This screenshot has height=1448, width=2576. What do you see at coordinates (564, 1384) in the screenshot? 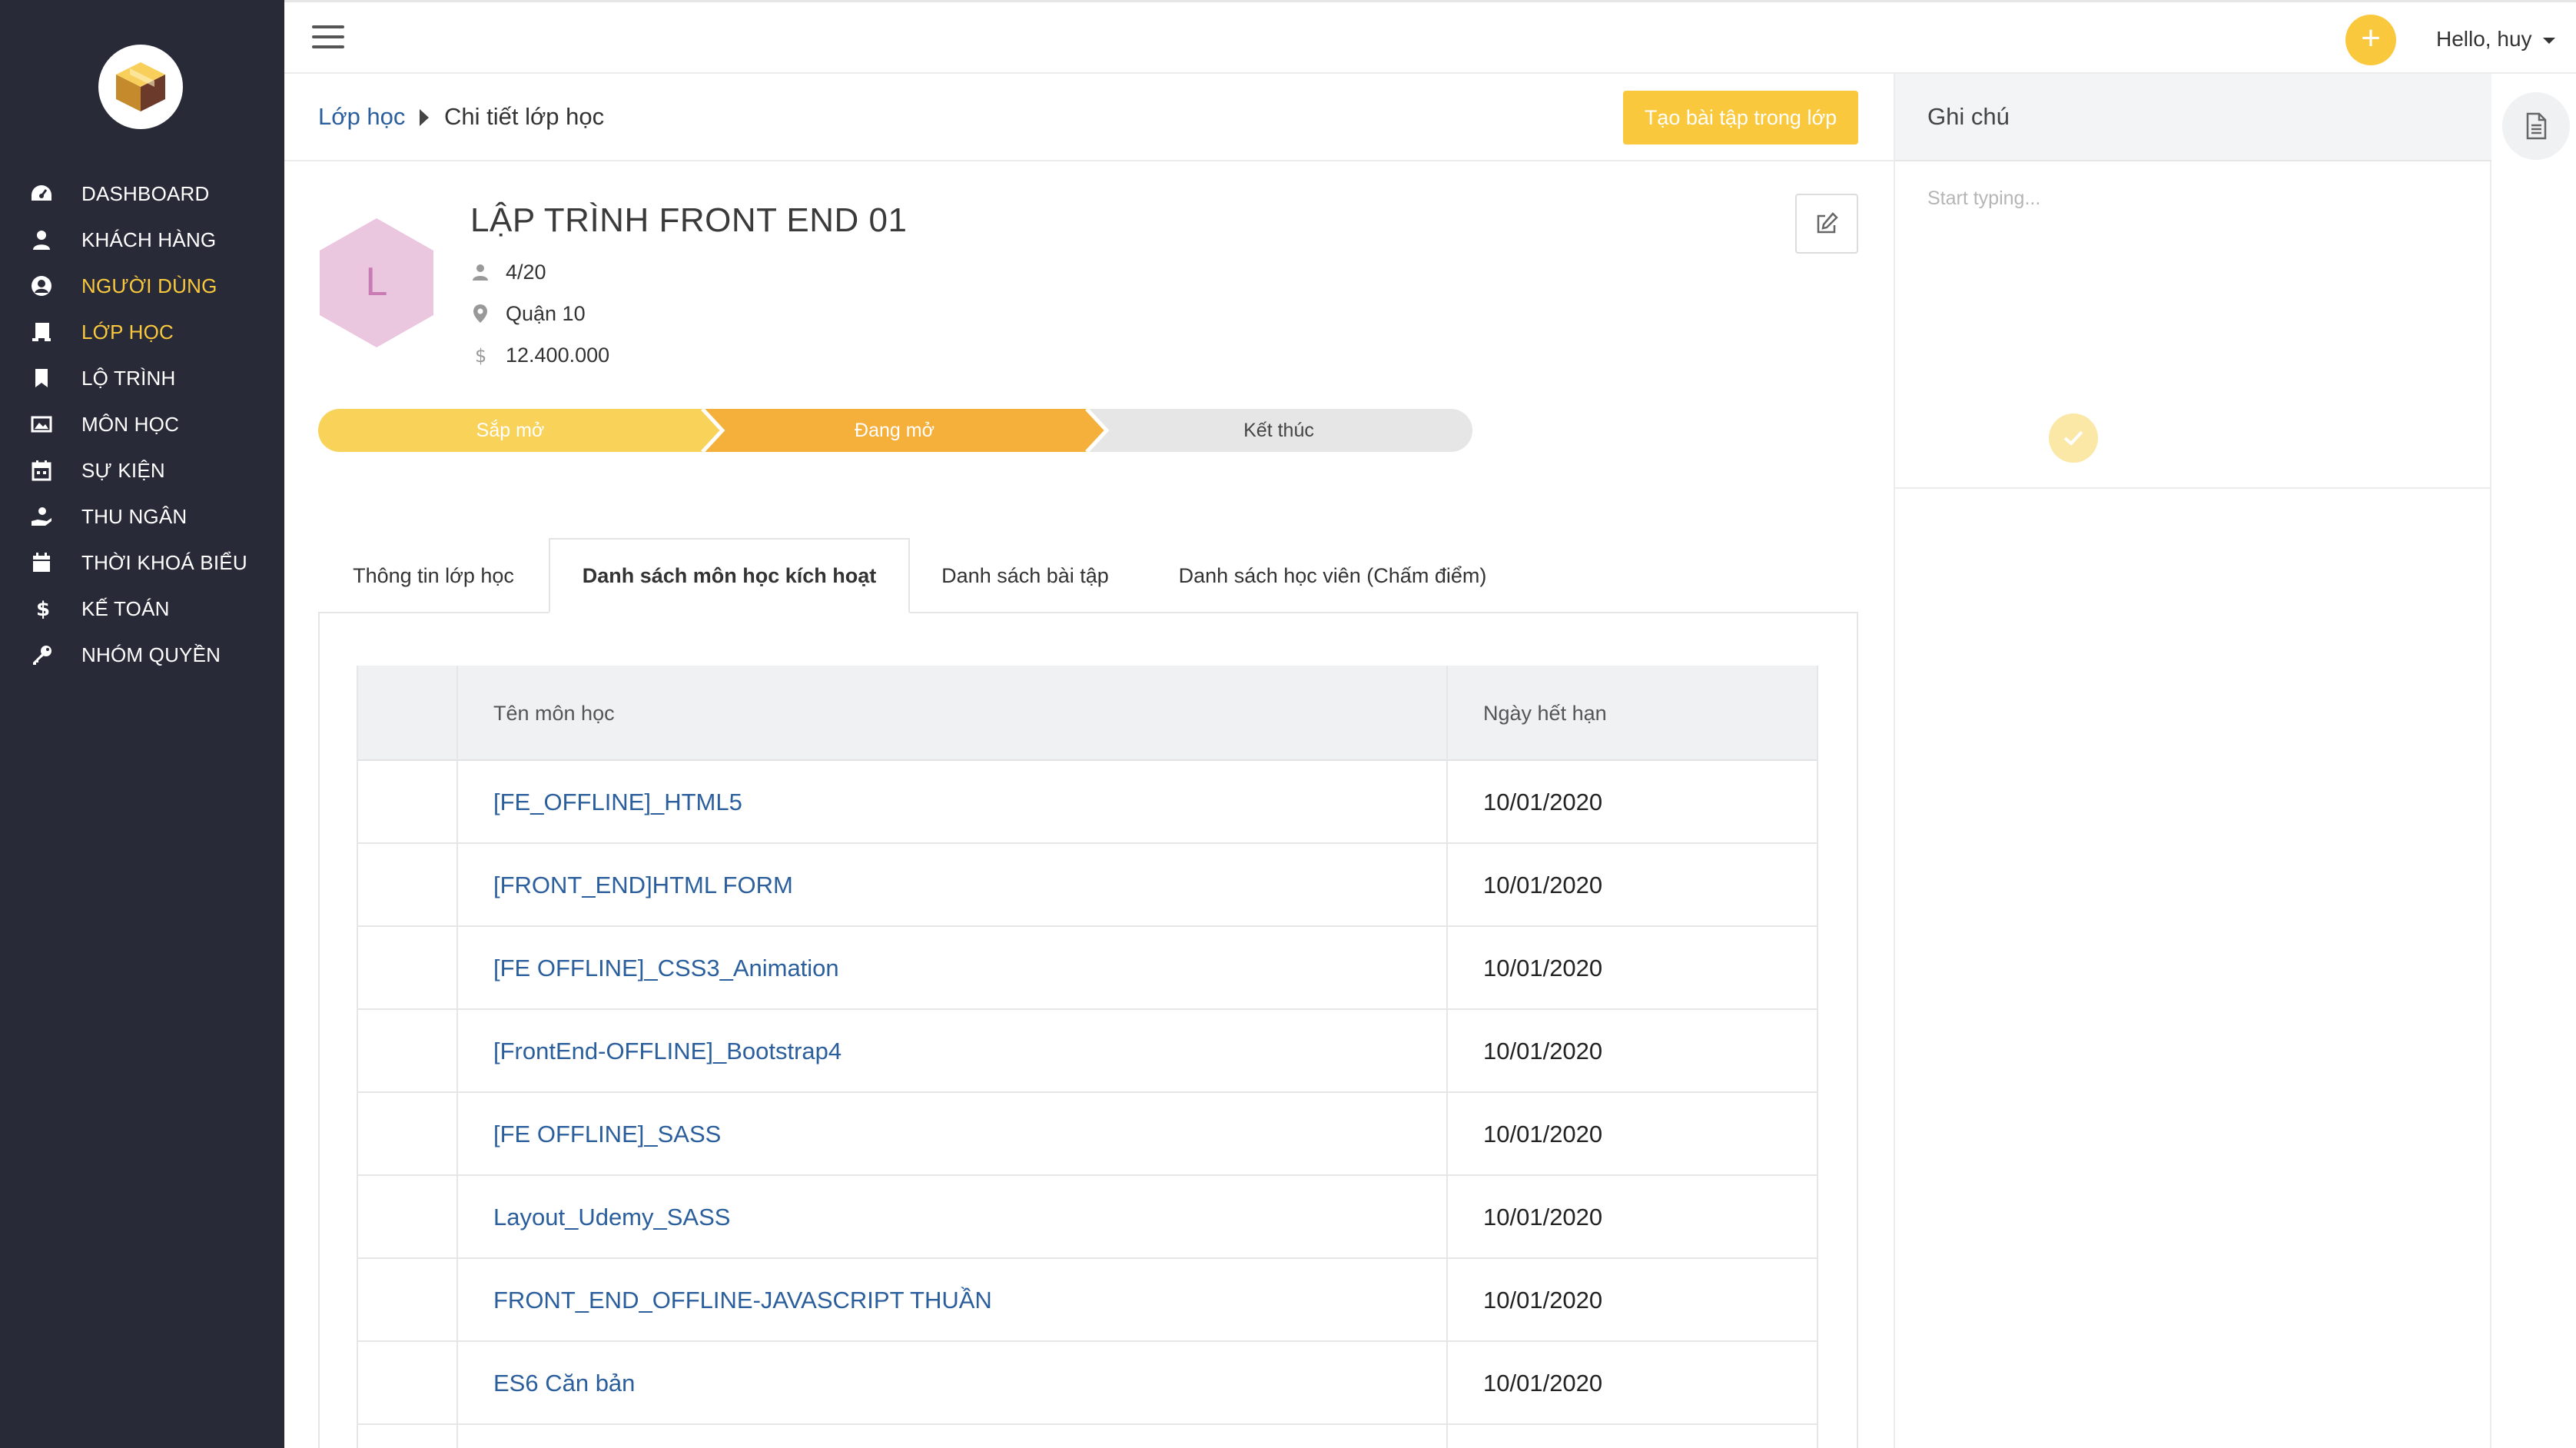
I see `subject-name-link: ES6 Căn bản` at bounding box center [564, 1384].